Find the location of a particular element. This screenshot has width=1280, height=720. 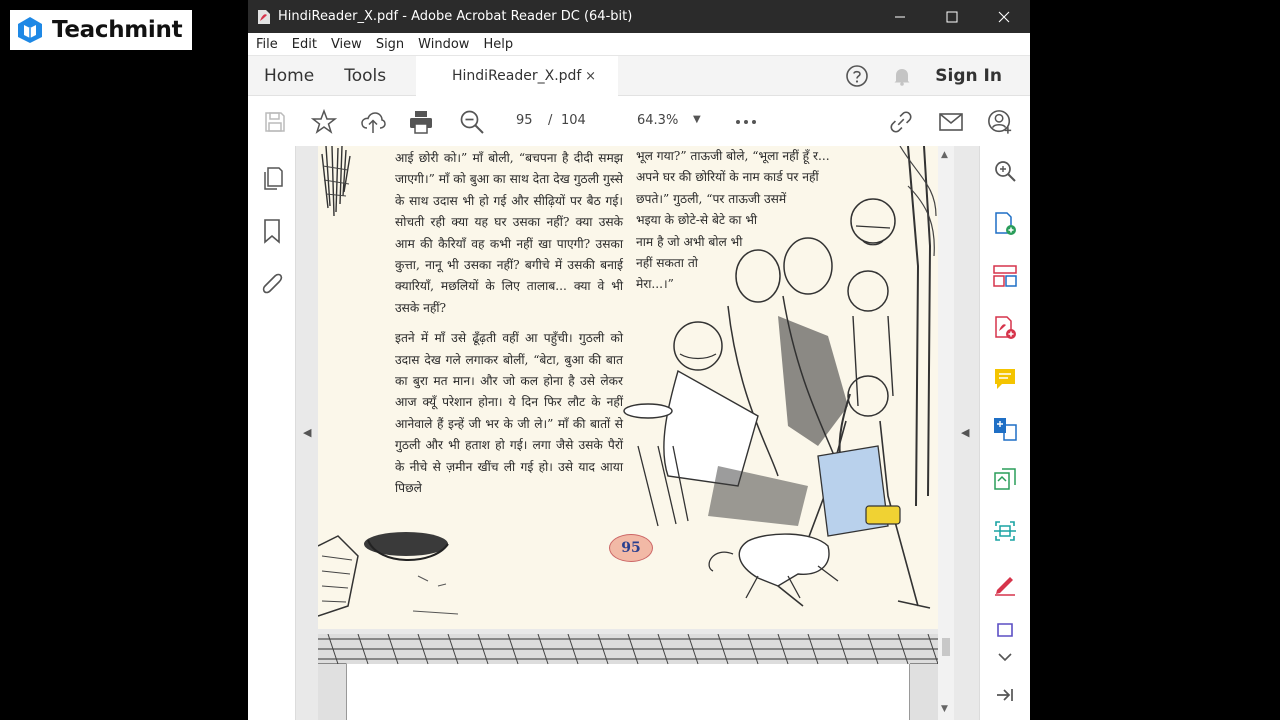

find-tool-button is located at coordinates (1005, 171).